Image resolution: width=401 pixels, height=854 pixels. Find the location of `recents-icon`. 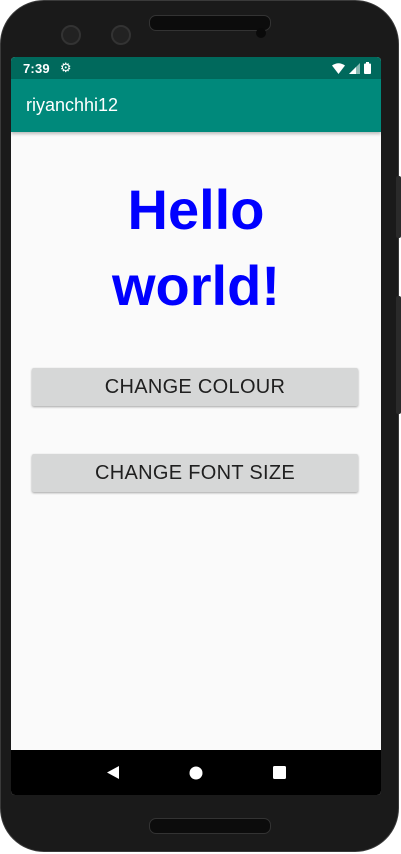

recents-icon is located at coordinates (279, 773).